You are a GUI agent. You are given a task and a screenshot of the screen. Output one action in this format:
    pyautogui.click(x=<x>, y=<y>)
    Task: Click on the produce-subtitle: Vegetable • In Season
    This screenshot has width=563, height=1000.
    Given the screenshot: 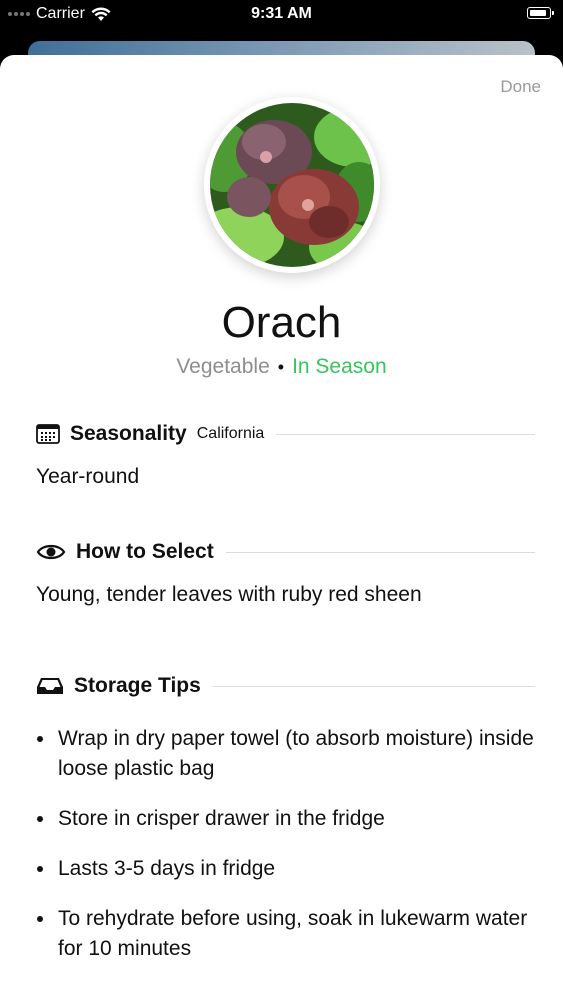 What is the action you would take?
    pyautogui.click(x=281, y=367)
    